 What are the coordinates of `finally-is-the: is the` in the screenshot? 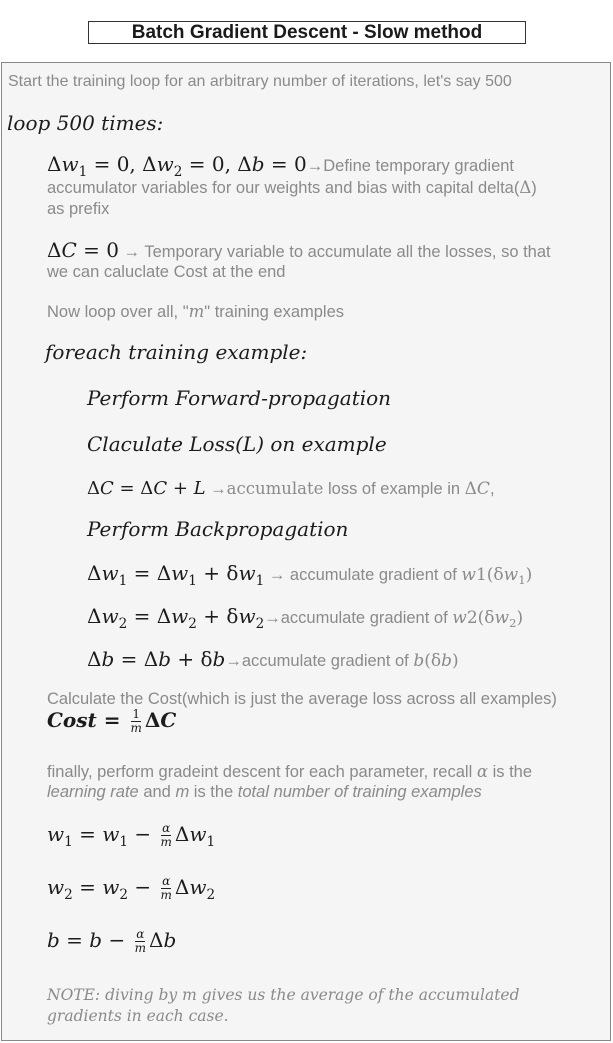 It's located at (213, 792).